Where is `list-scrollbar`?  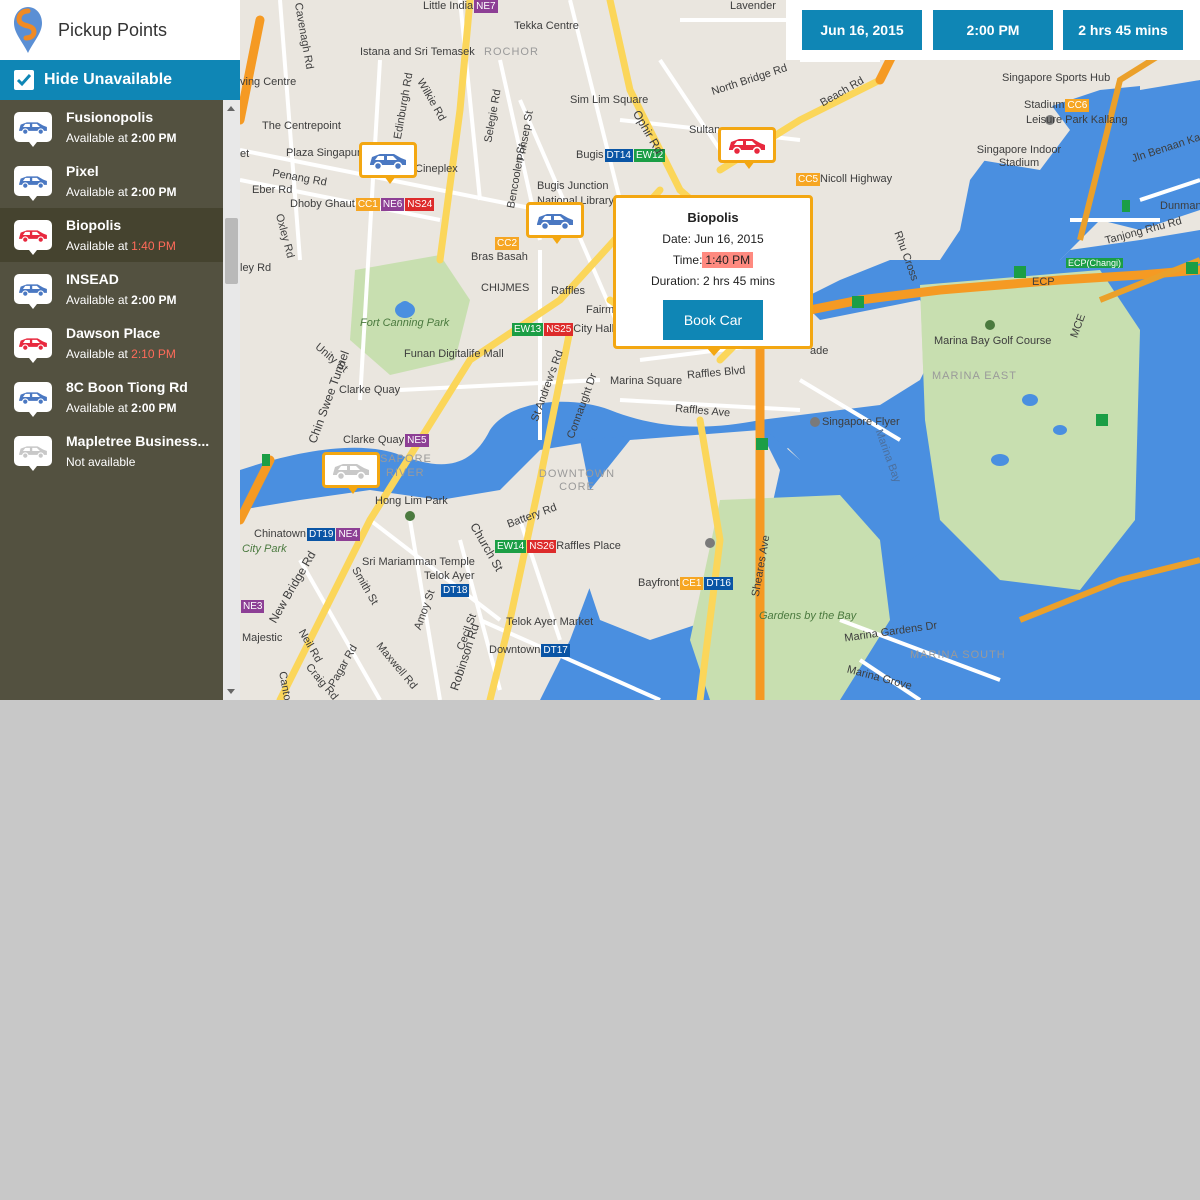 list-scrollbar is located at coordinates (231, 400).